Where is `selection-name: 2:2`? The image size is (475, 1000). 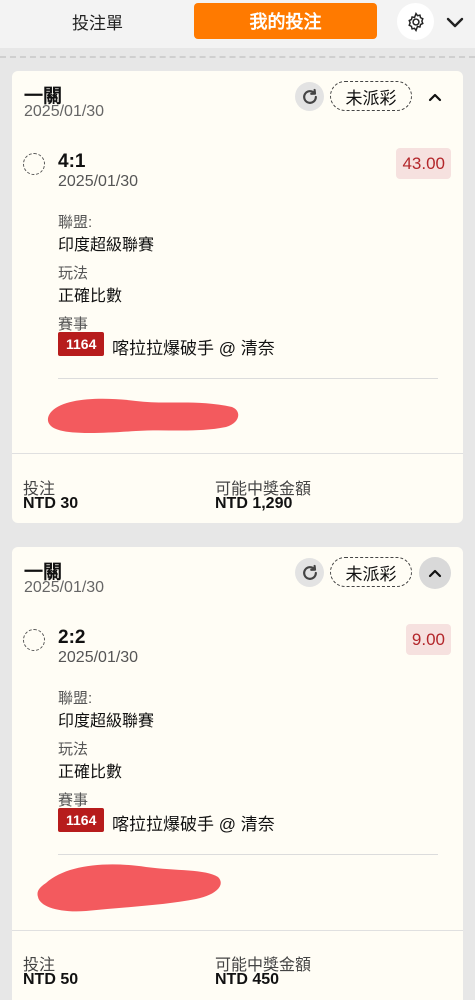 selection-name: 2:2 is located at coordinates (72, 637).